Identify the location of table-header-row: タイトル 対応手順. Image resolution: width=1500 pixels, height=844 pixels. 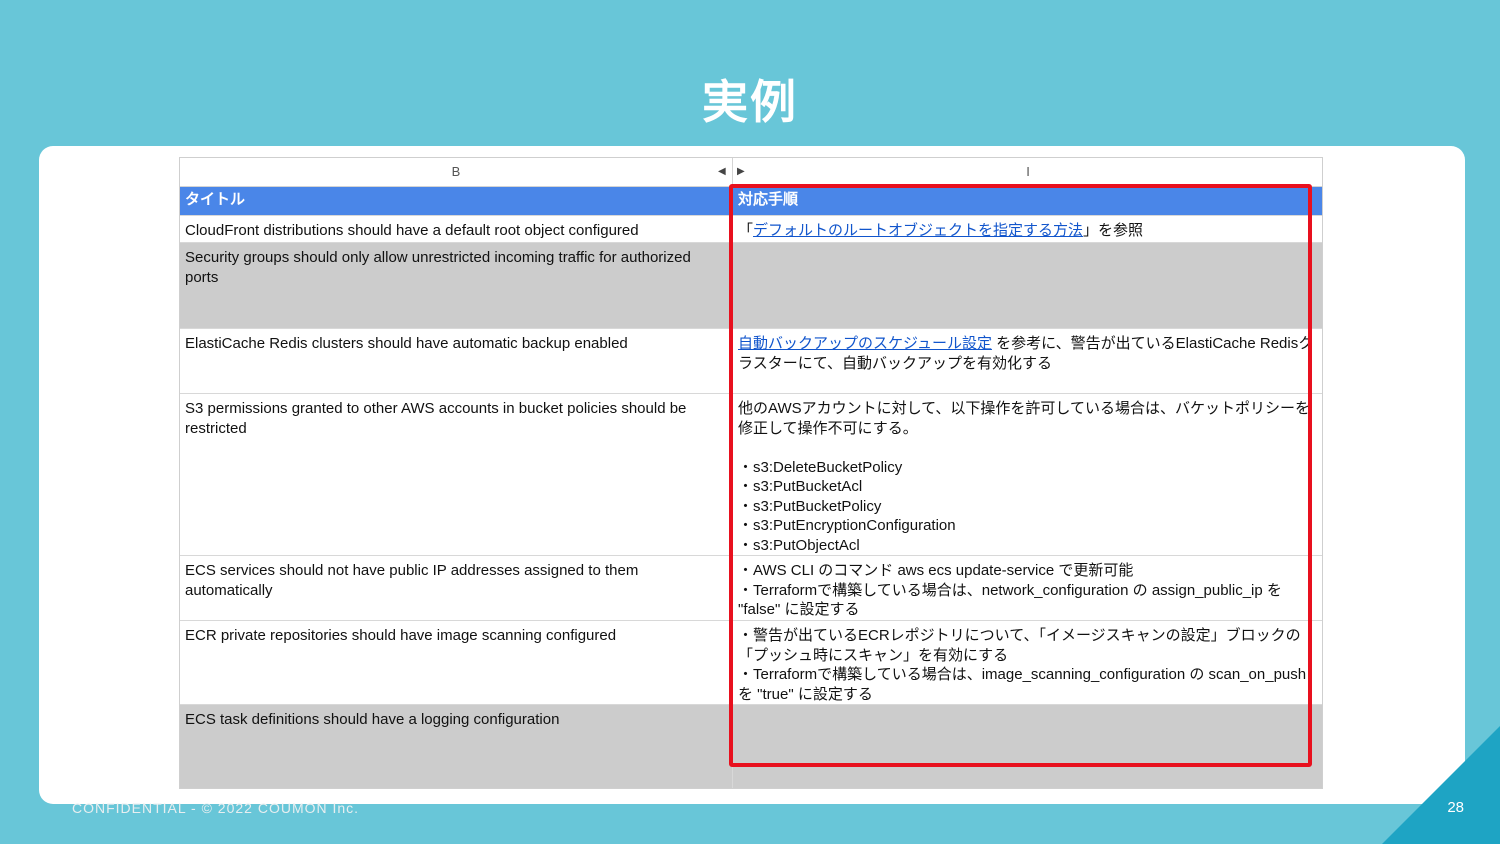
(751, 201).